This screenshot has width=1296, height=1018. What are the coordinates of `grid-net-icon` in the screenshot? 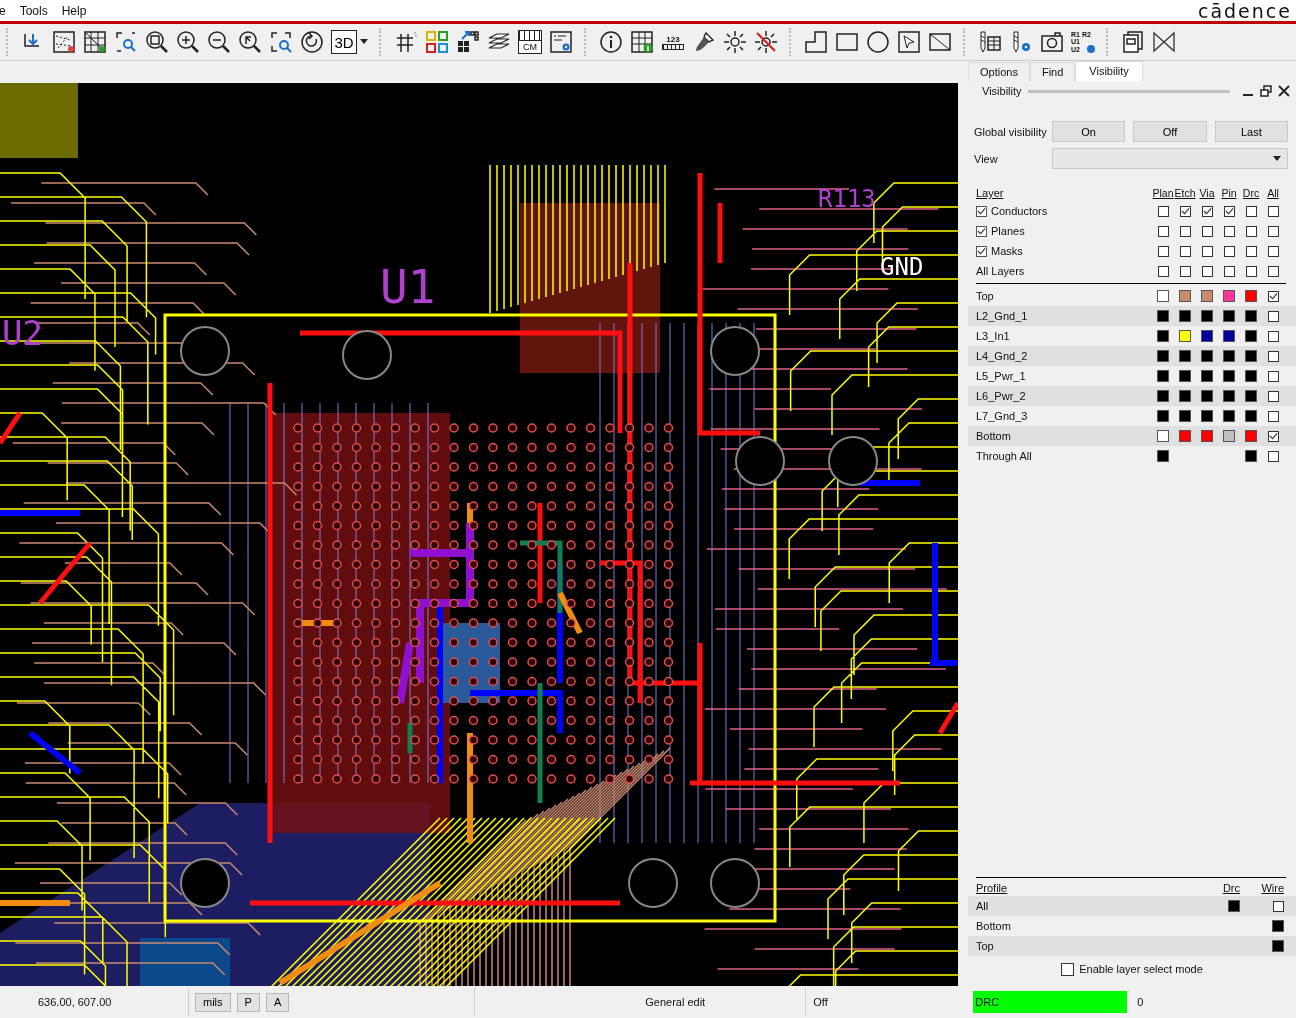 It's located at (95, 42).